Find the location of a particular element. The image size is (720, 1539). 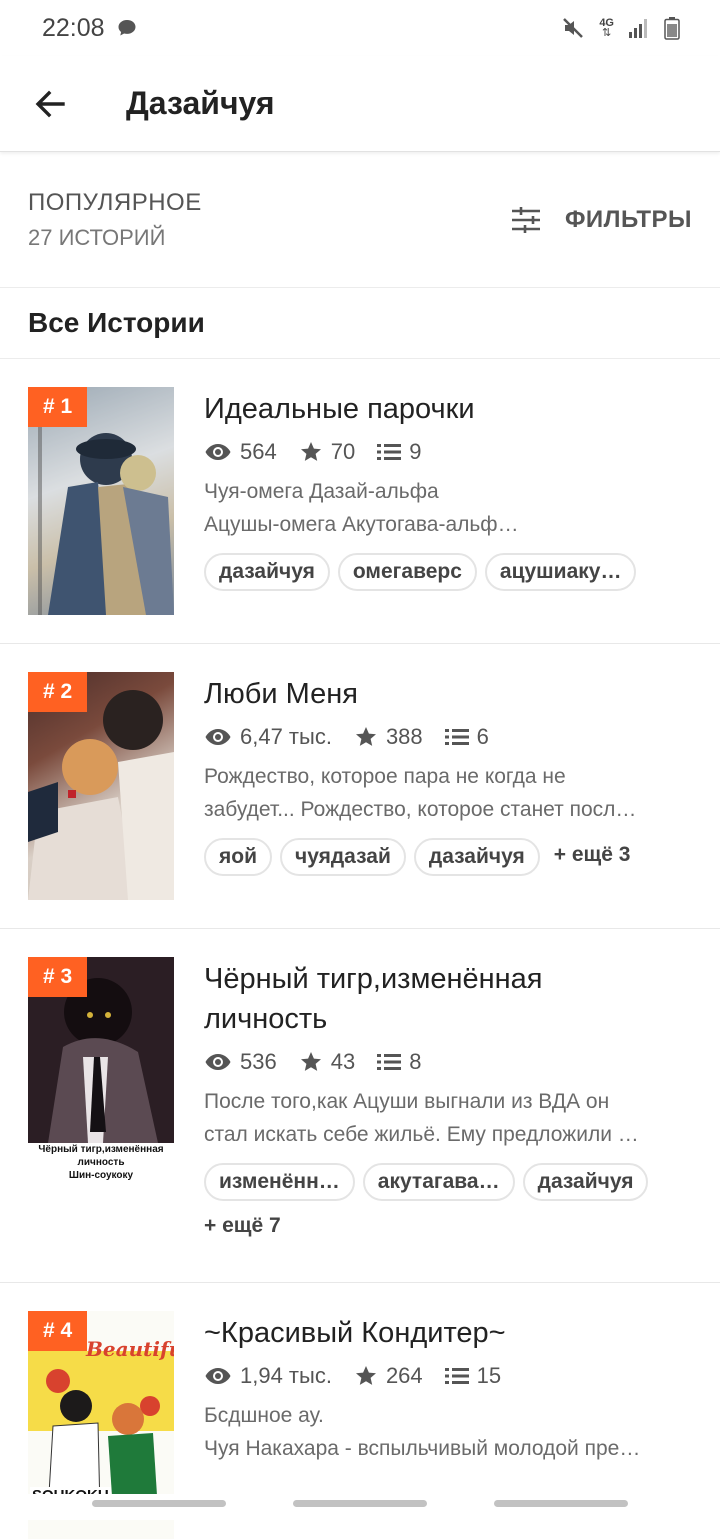

views-count: 564 is located at coordinates (258, 451).